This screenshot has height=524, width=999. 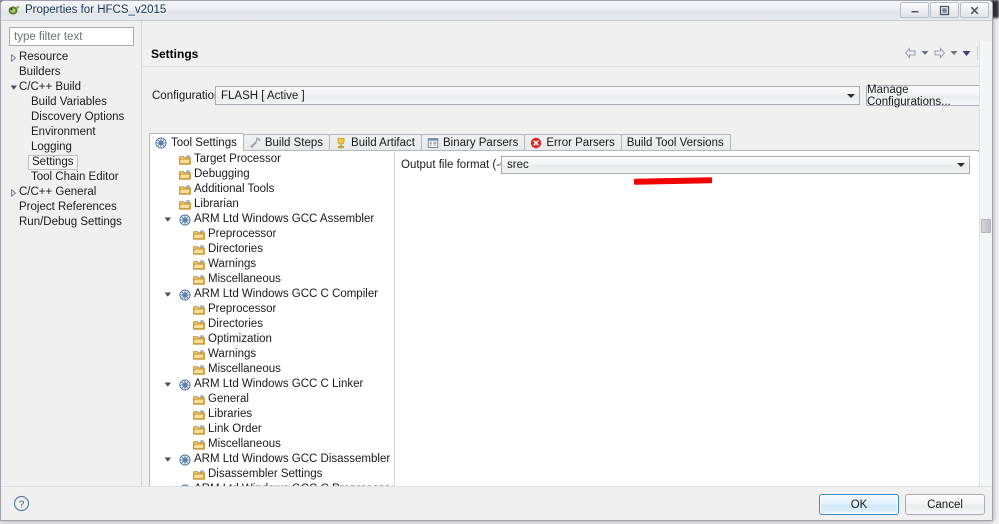 I want to click on page-nav-controls, so click(x=940, y=53).